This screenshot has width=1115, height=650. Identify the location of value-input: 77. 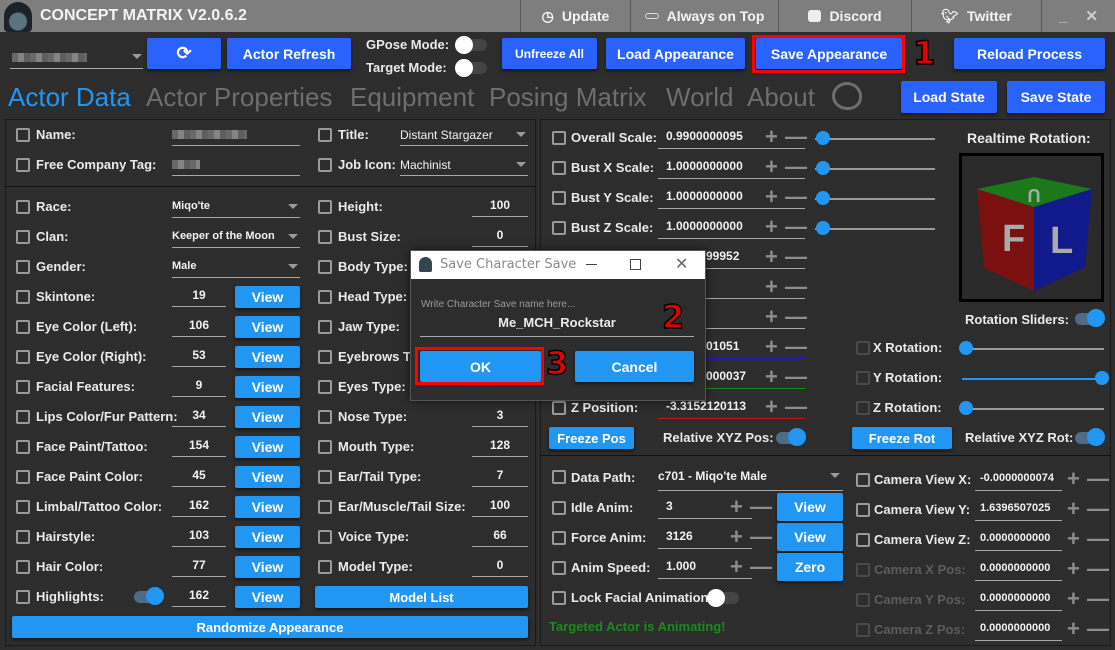
(199, 567).